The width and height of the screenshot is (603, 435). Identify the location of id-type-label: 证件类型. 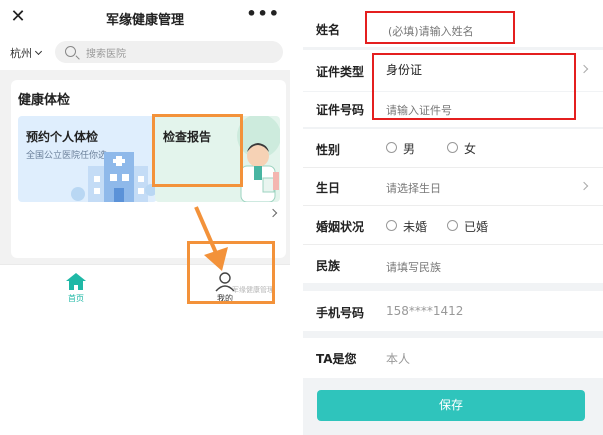
(340, 72).